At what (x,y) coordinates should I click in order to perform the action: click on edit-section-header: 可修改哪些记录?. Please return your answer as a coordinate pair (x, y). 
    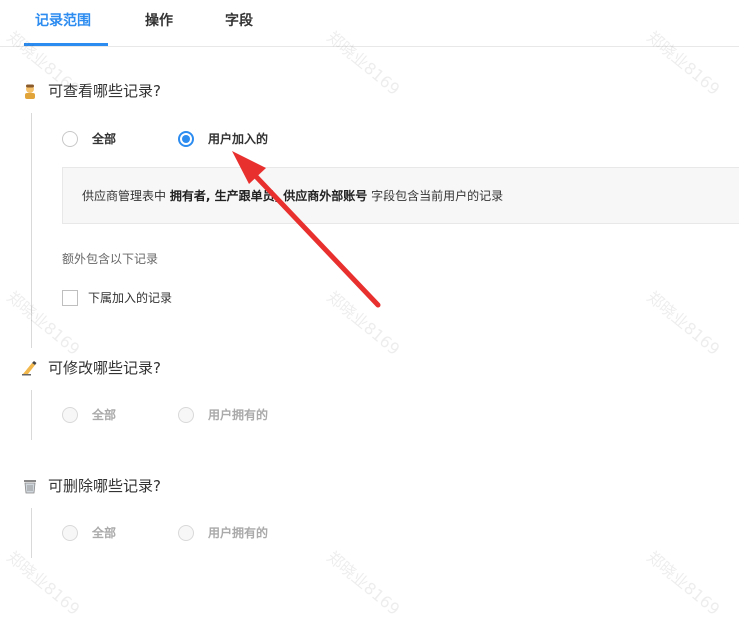
    Looking at the image, I should click on (91, 367).